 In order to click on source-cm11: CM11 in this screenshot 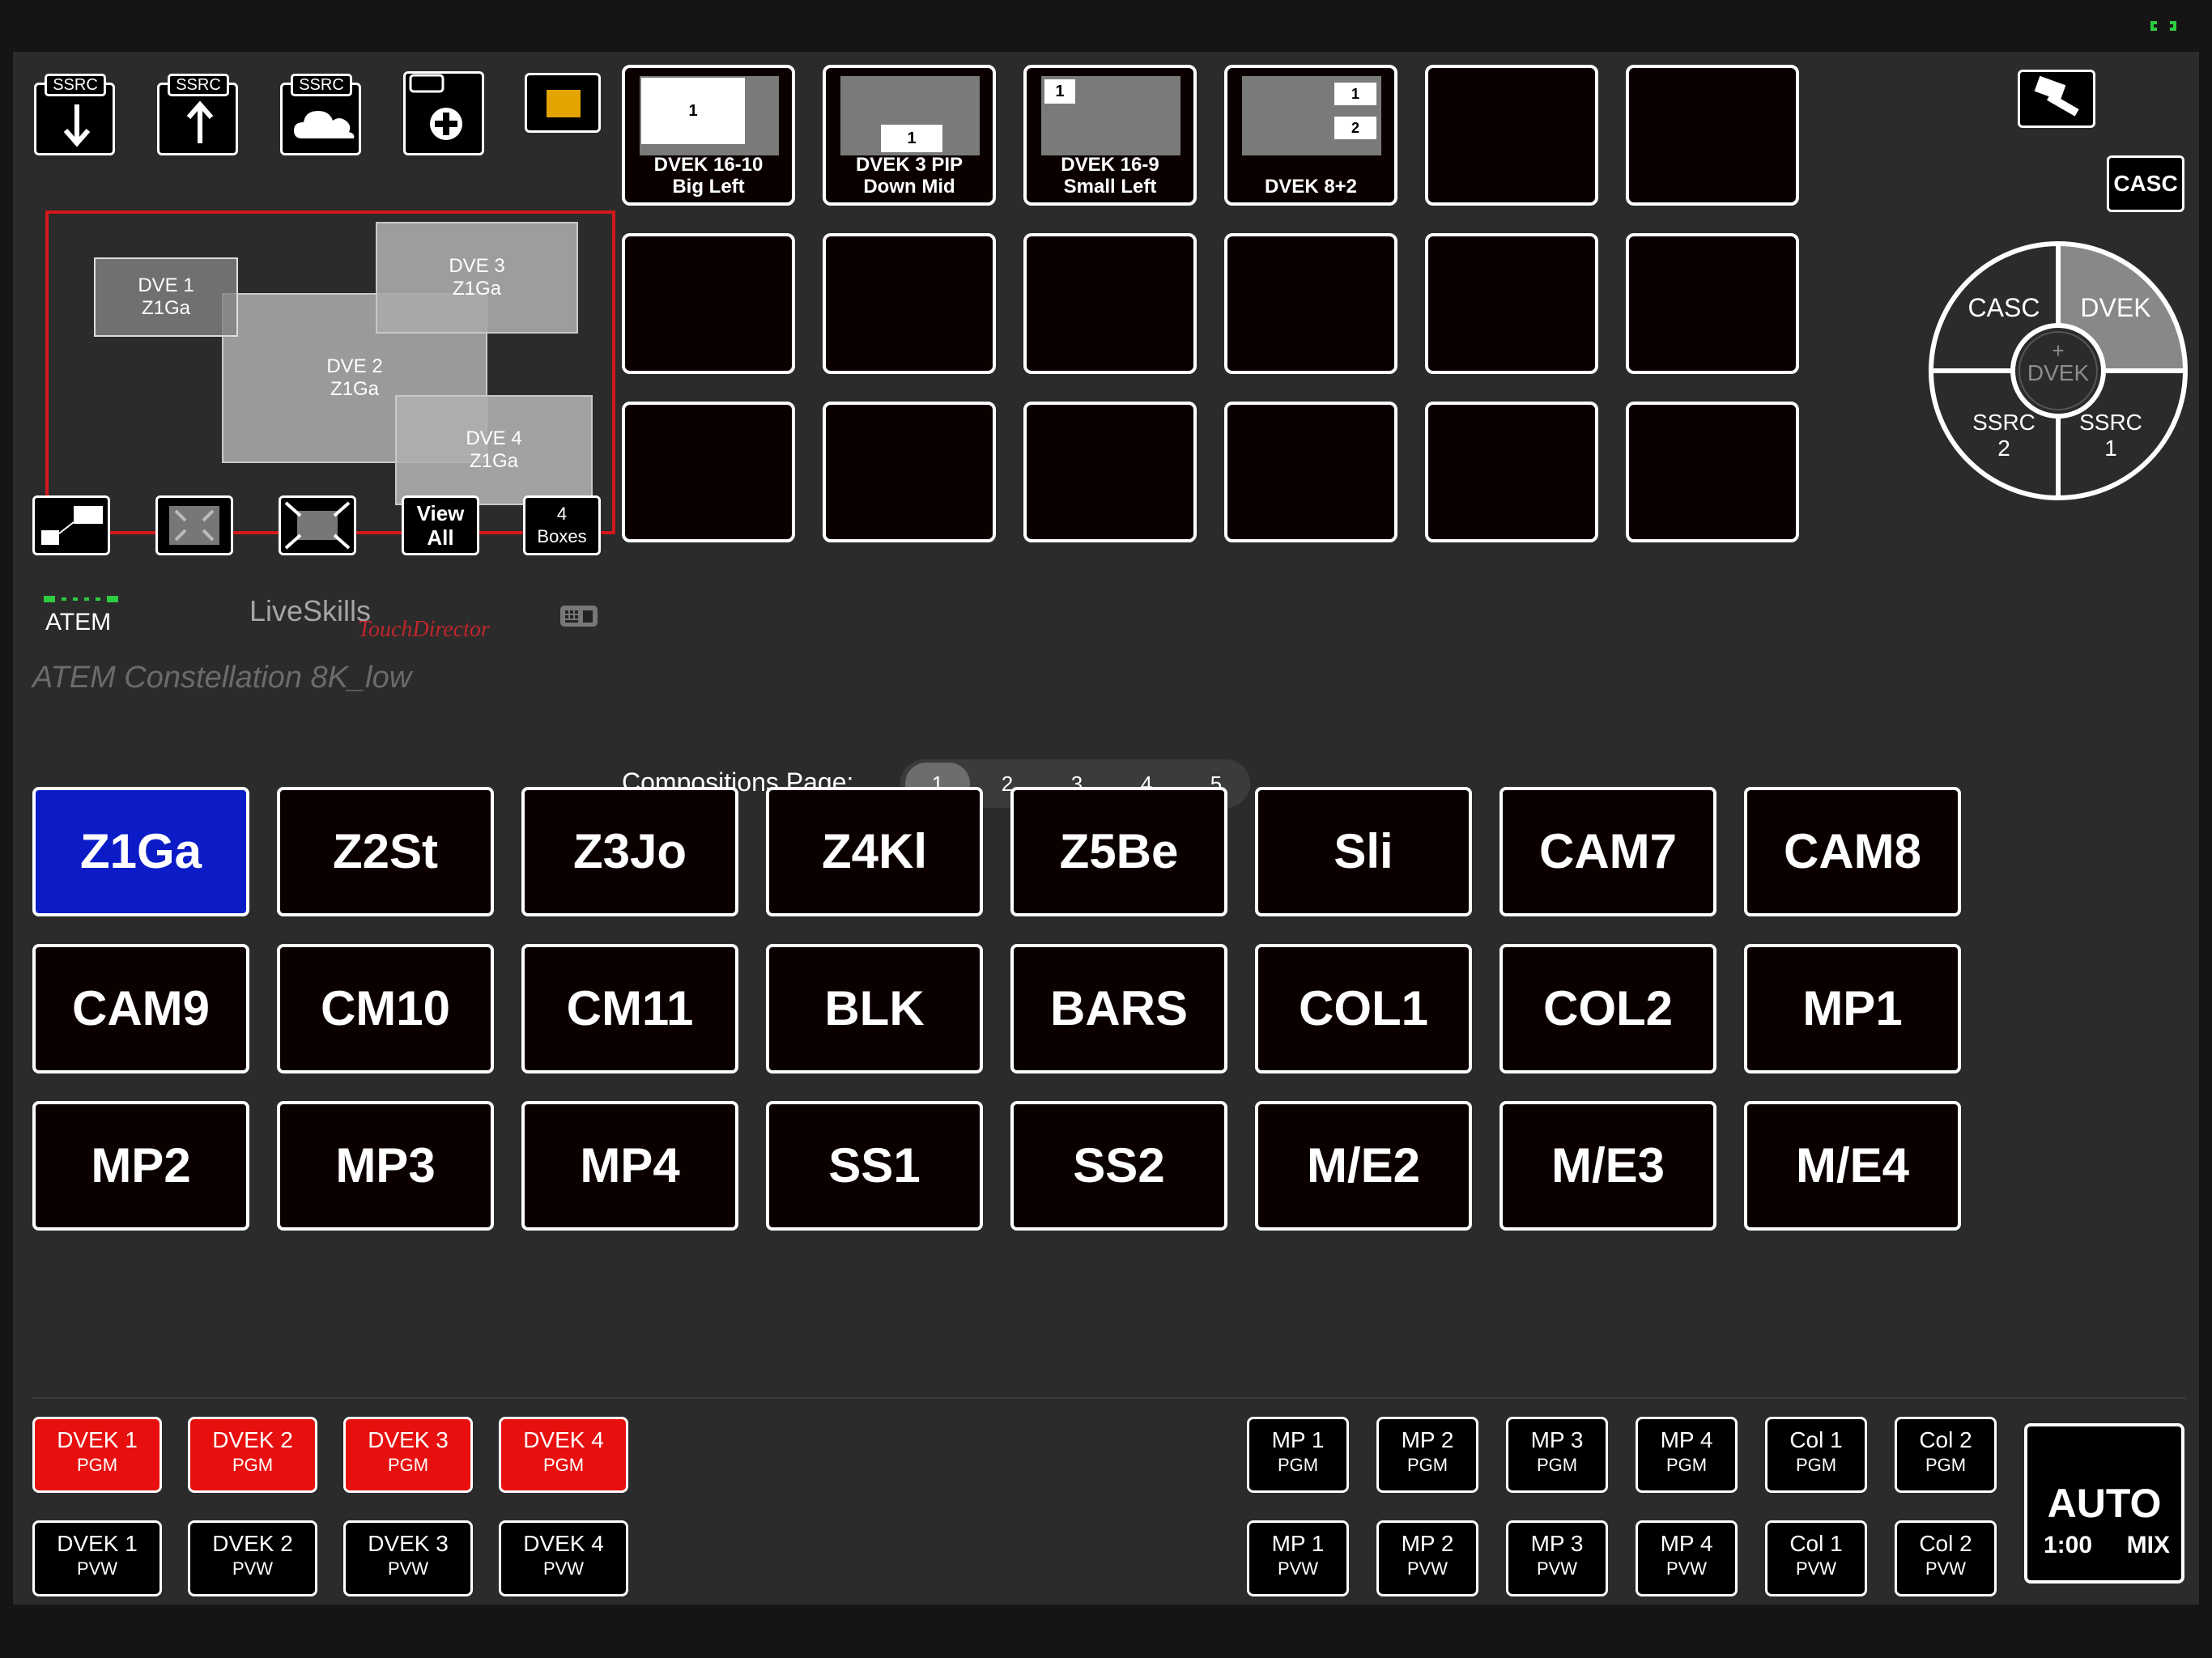, I will do `click(630, 1008)`.